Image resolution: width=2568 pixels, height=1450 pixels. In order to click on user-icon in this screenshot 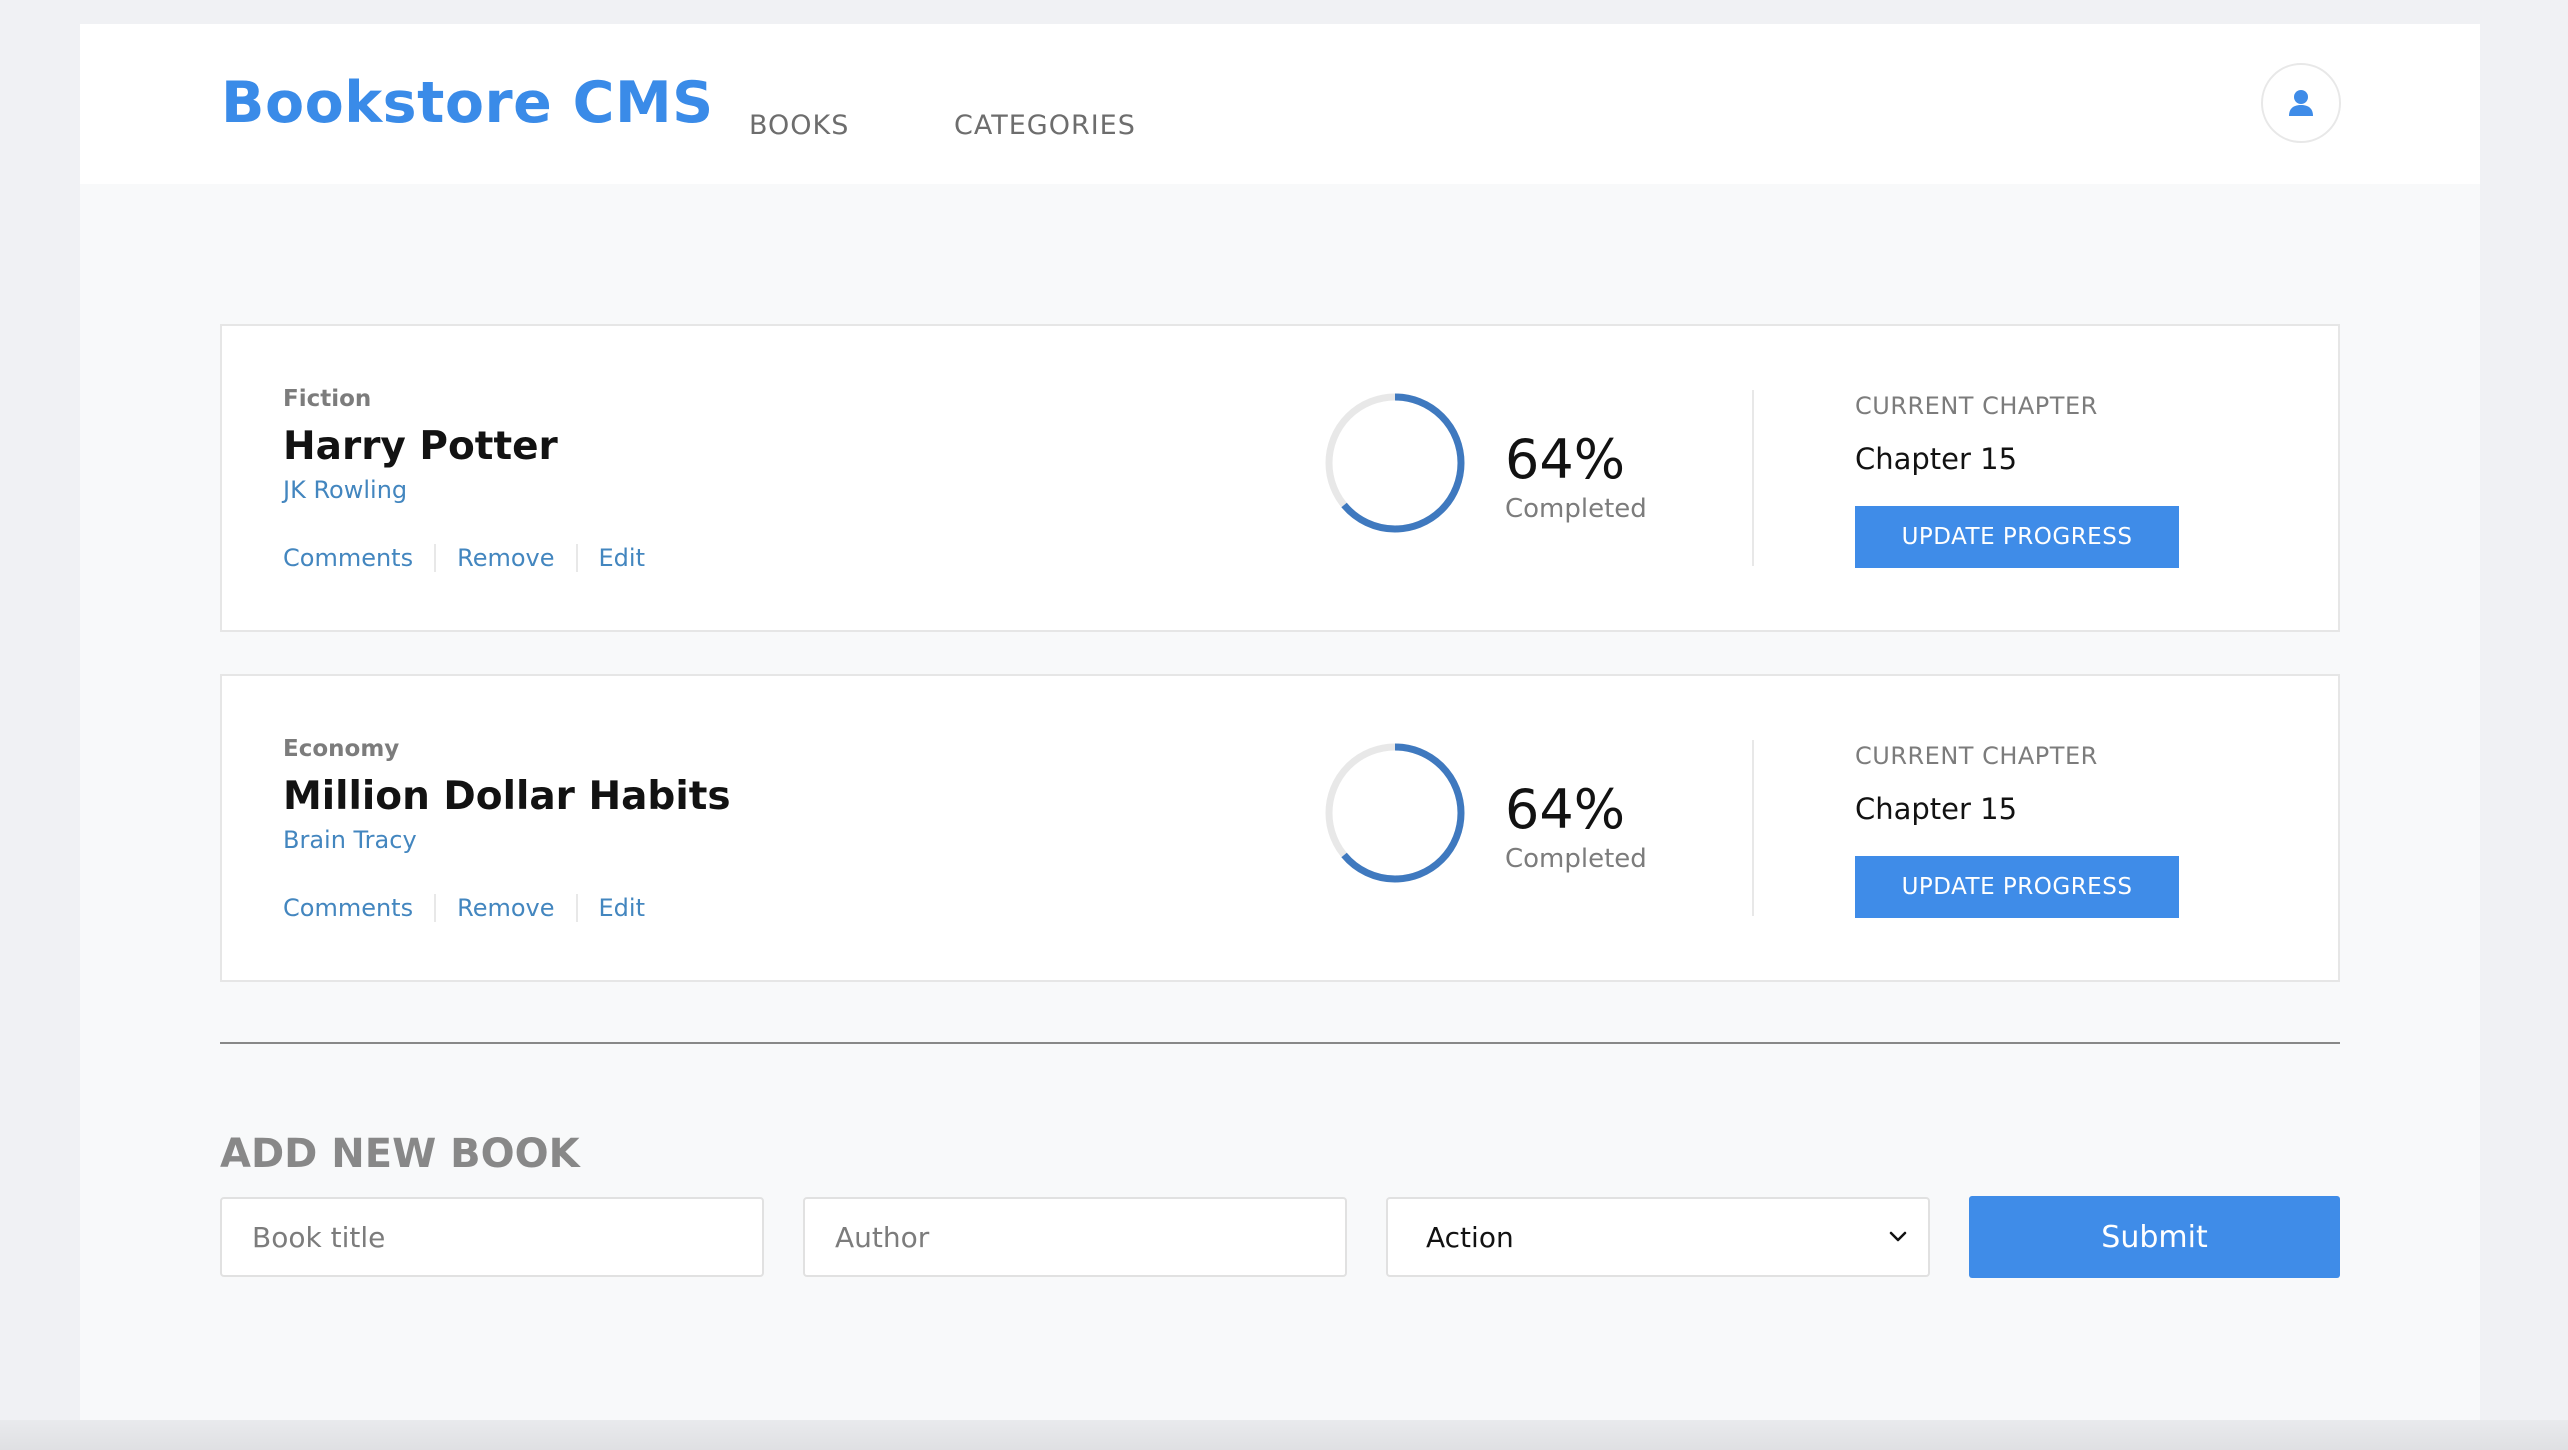, I will do `click(2301, 103)`.